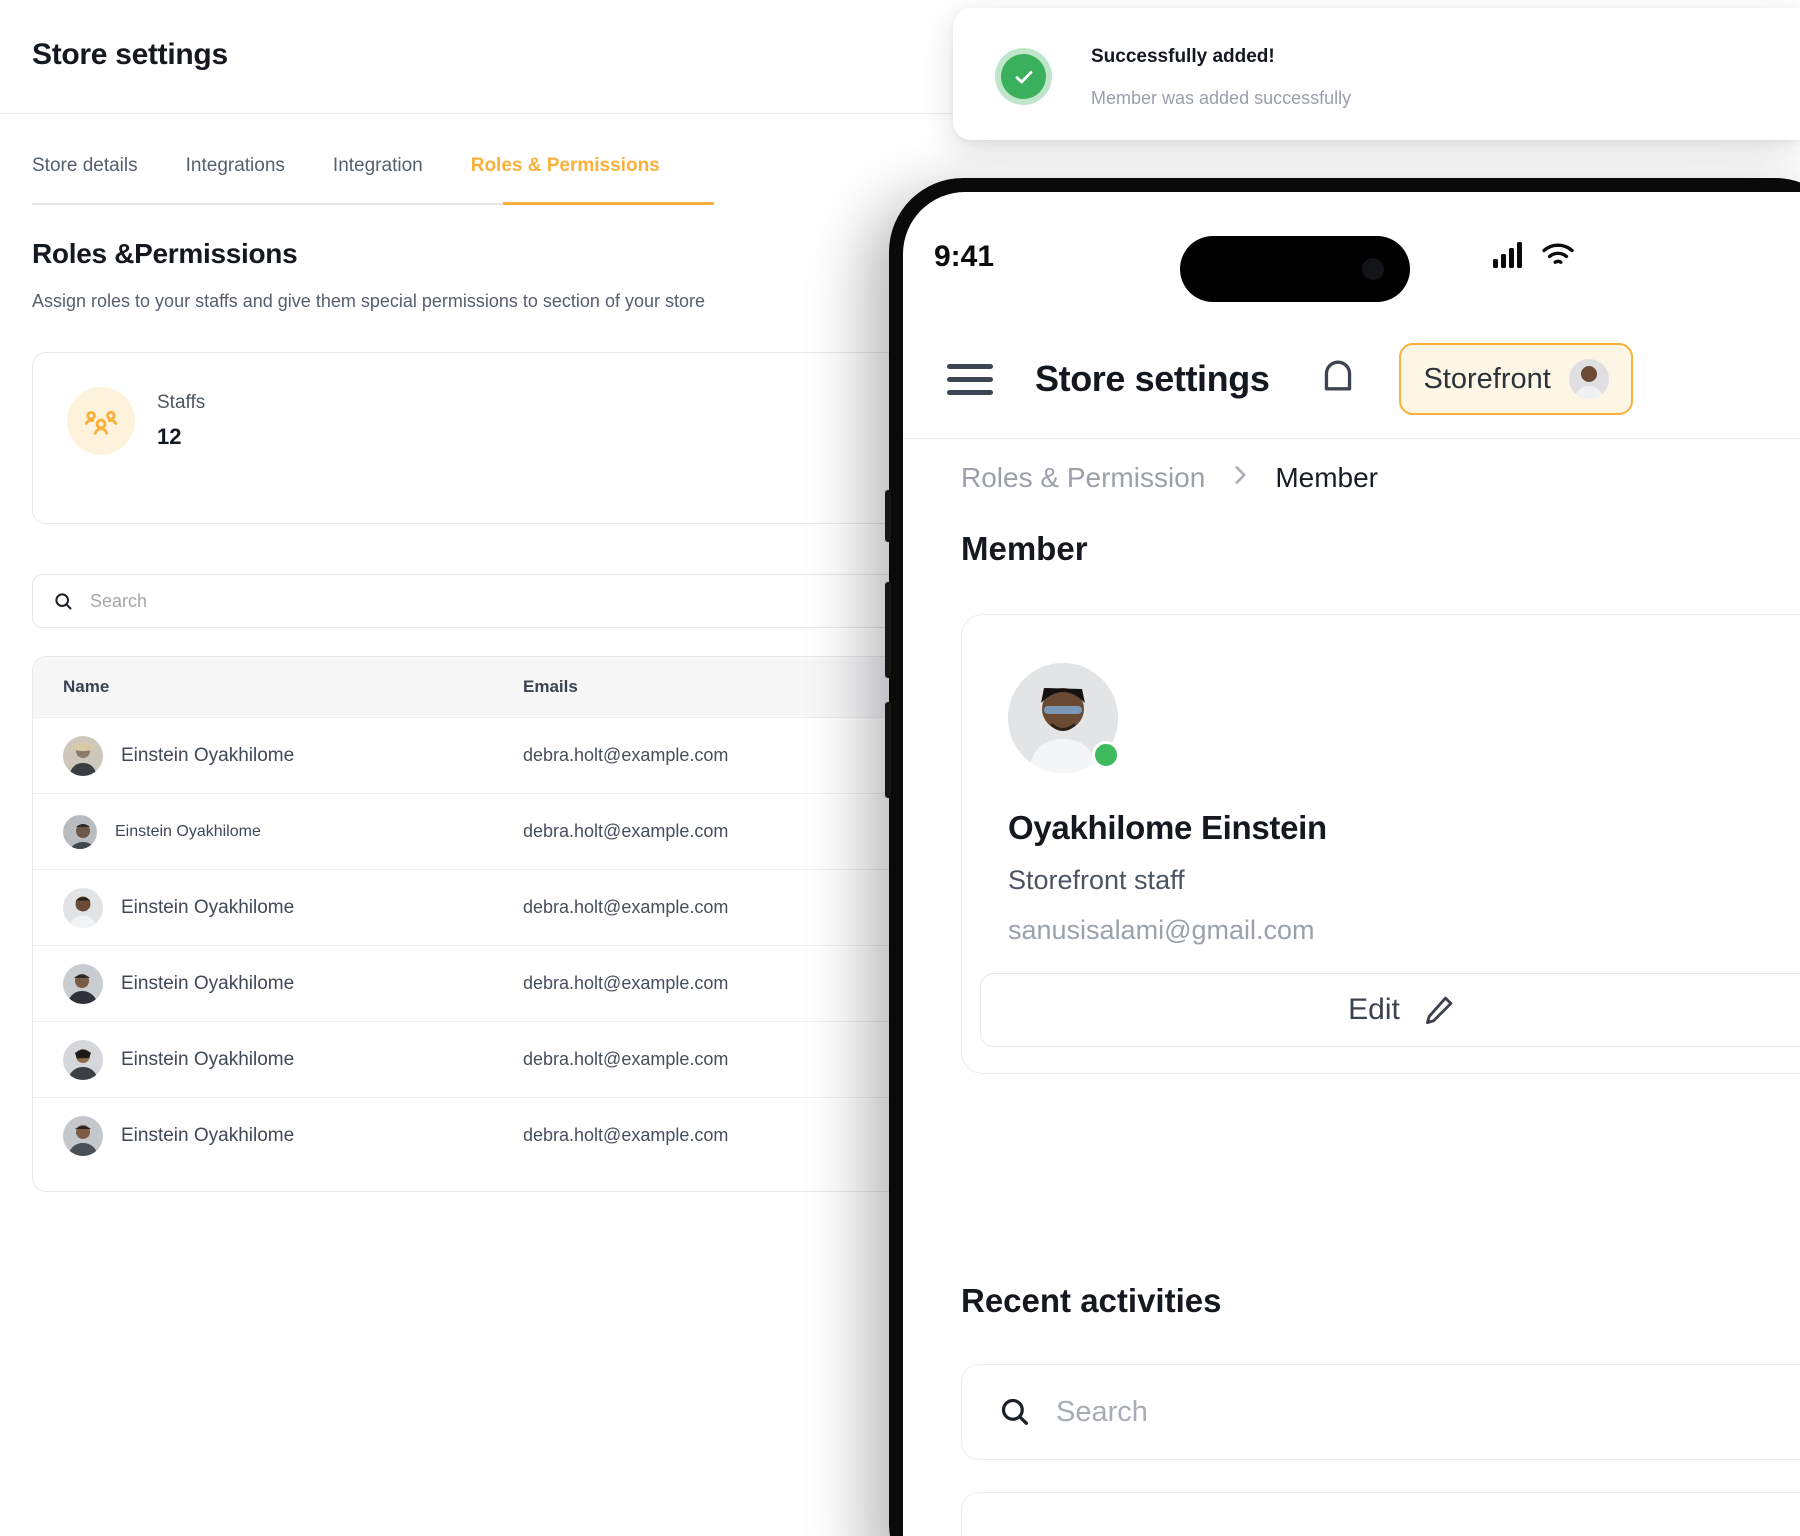  What do you see at coordinates (608, 203) in the screenshot?
I see `tab-active-underline` at bounding box center [608, 203].